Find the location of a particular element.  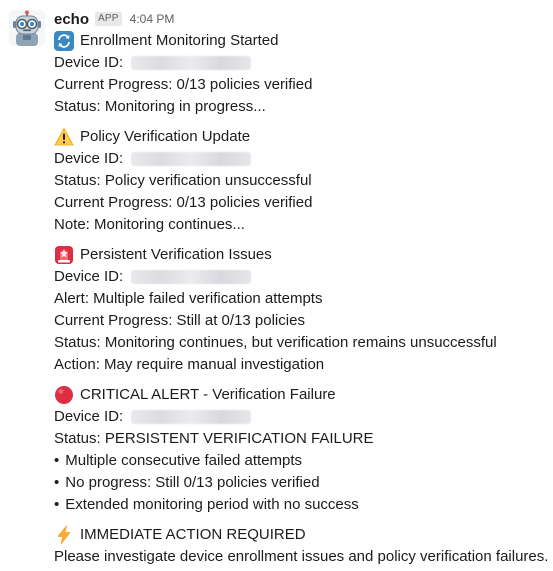

section-title: Policy Verification Update is located at coordinates (165, 136).